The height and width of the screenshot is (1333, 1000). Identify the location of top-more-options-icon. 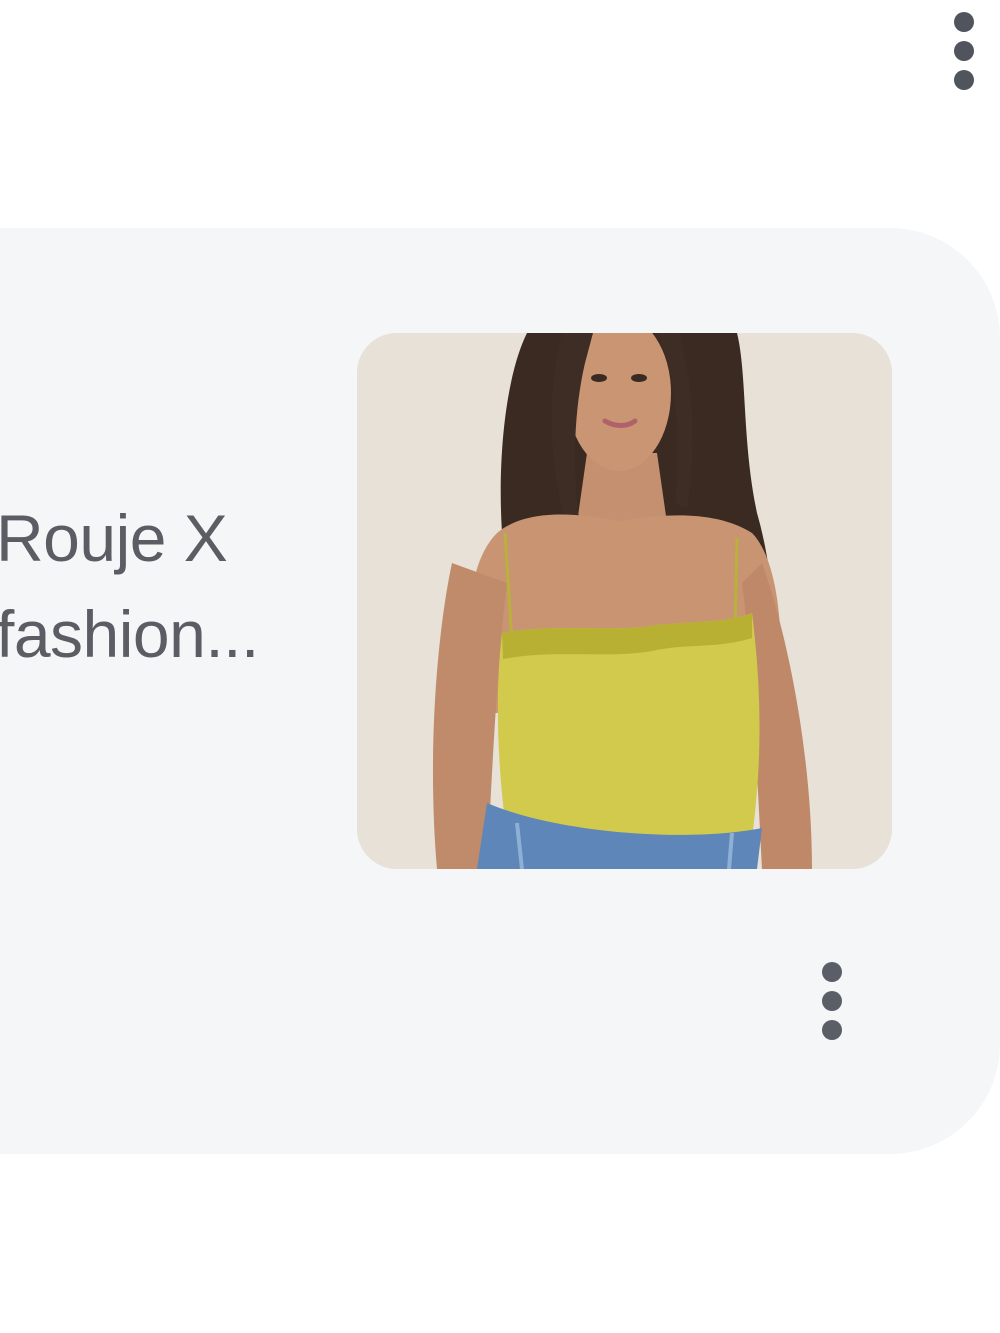
(964, 51).